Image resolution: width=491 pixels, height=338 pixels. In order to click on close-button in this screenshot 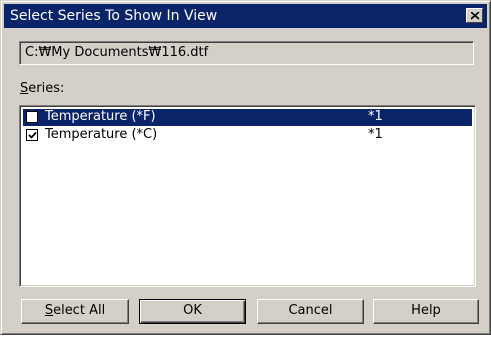, I will do `click(474, 15)`.